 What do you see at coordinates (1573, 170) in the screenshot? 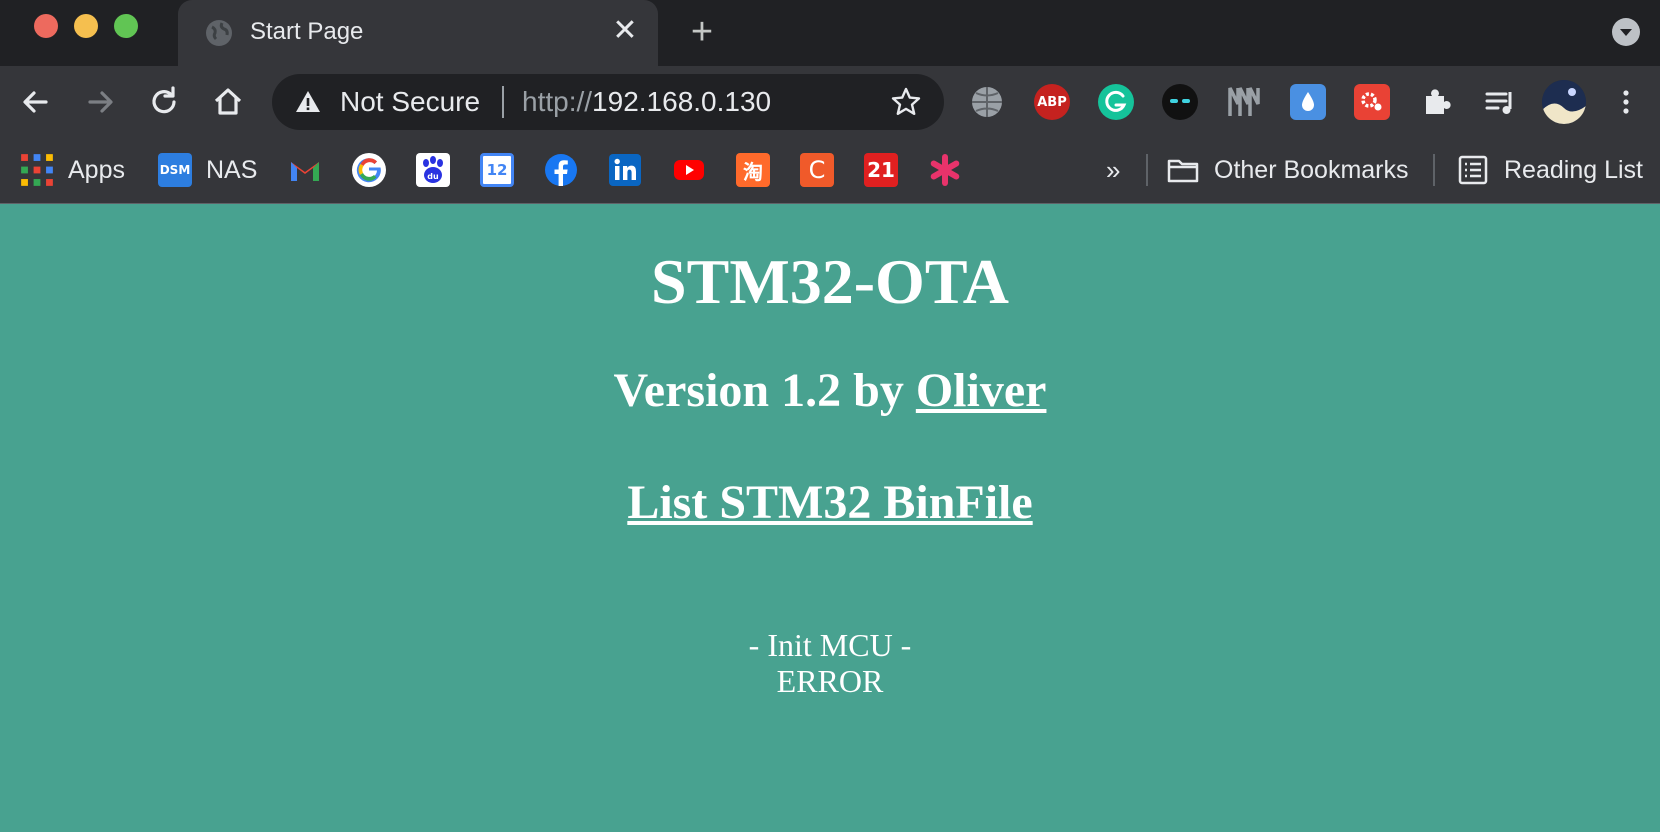
I see `reading-list-label: Reading List` at bounding box center [1573, 170].